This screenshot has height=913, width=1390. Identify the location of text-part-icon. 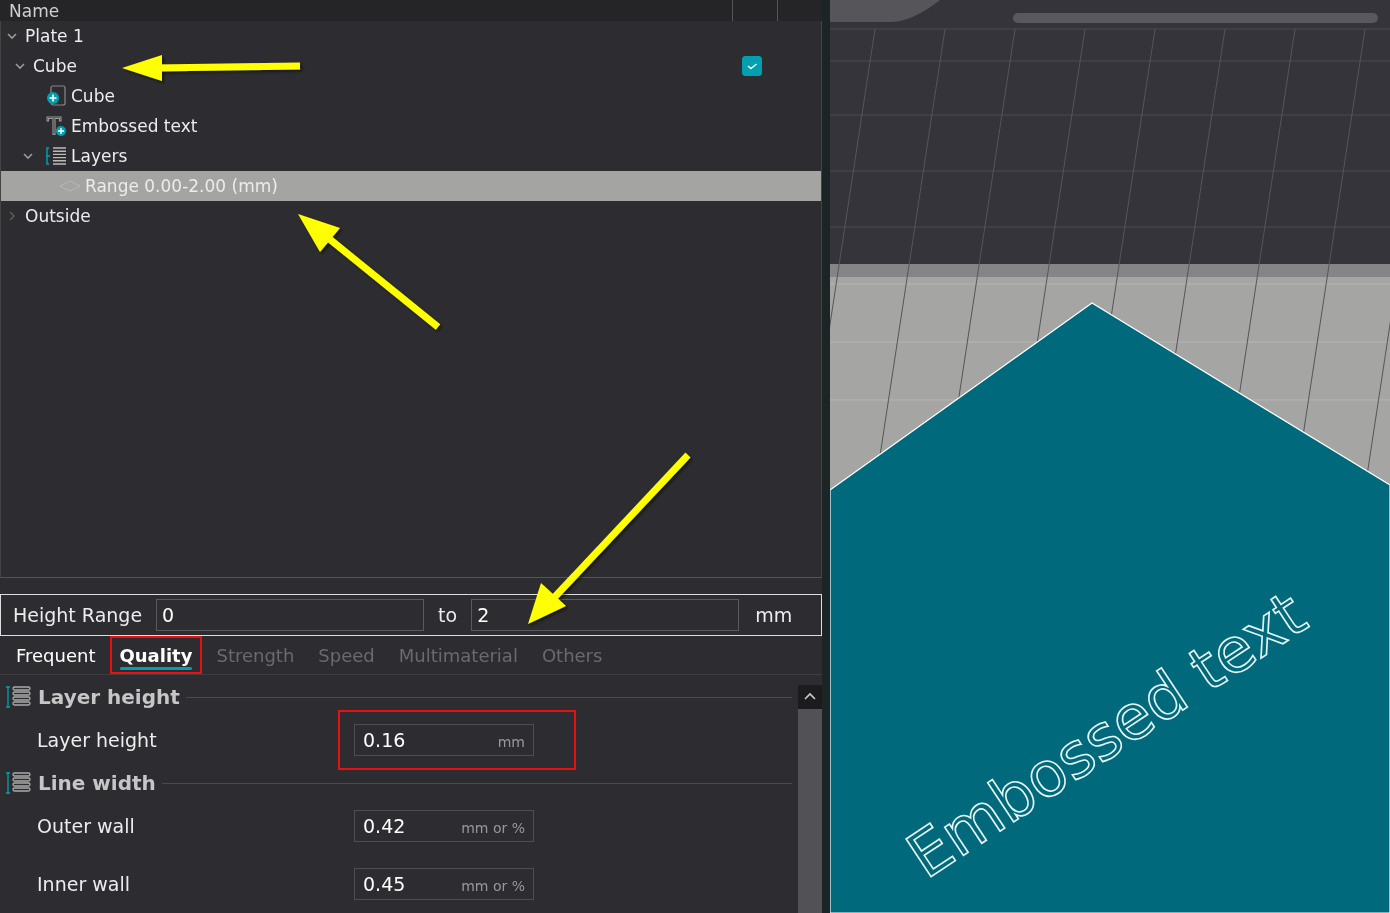
(56, 126).